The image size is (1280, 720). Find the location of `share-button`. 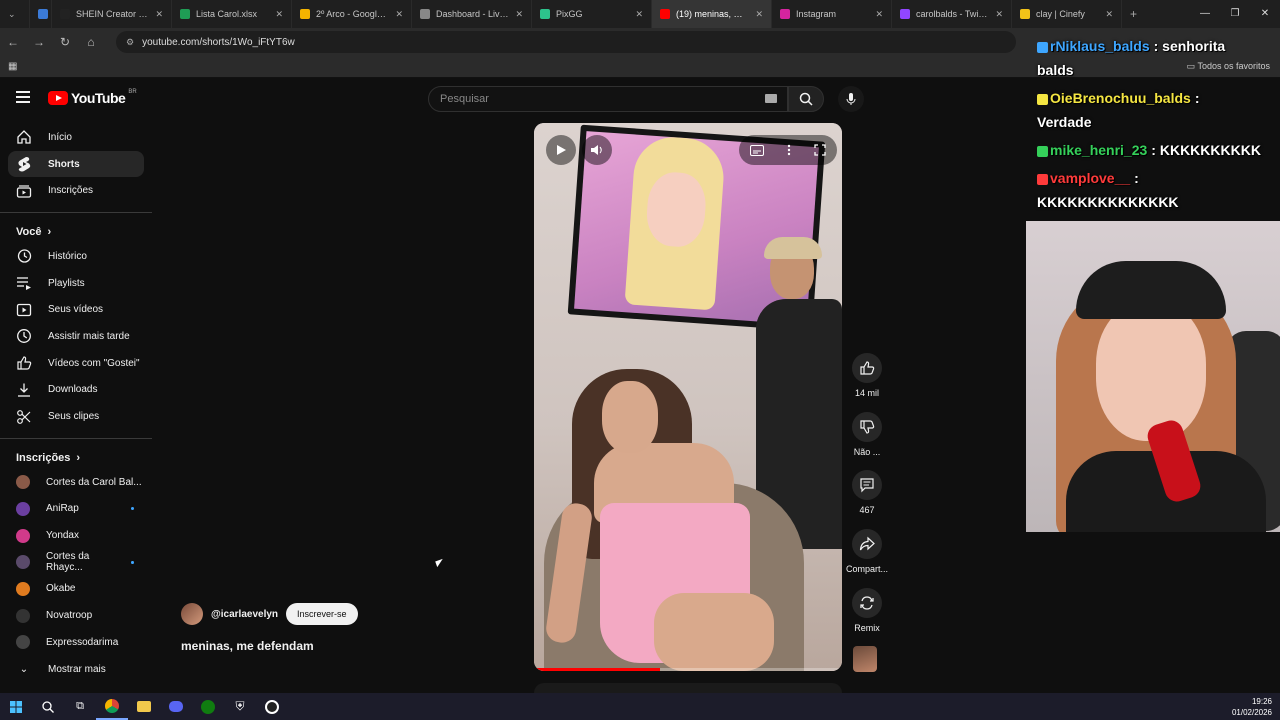

share-button is located at coordinates (867, 544).